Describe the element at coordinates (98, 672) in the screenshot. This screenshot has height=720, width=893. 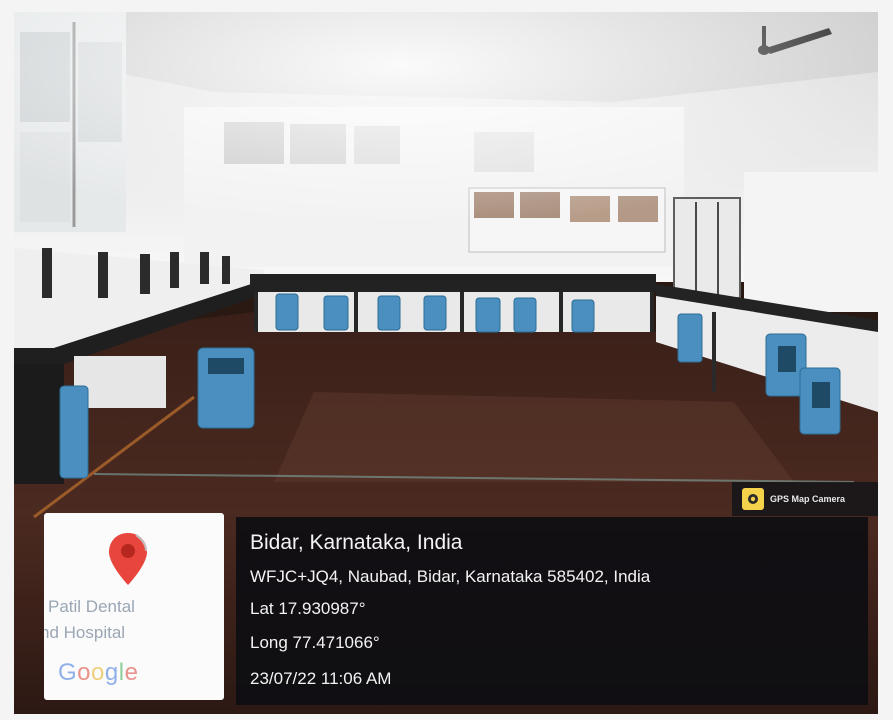
I see `google-logo: Google` at that location.